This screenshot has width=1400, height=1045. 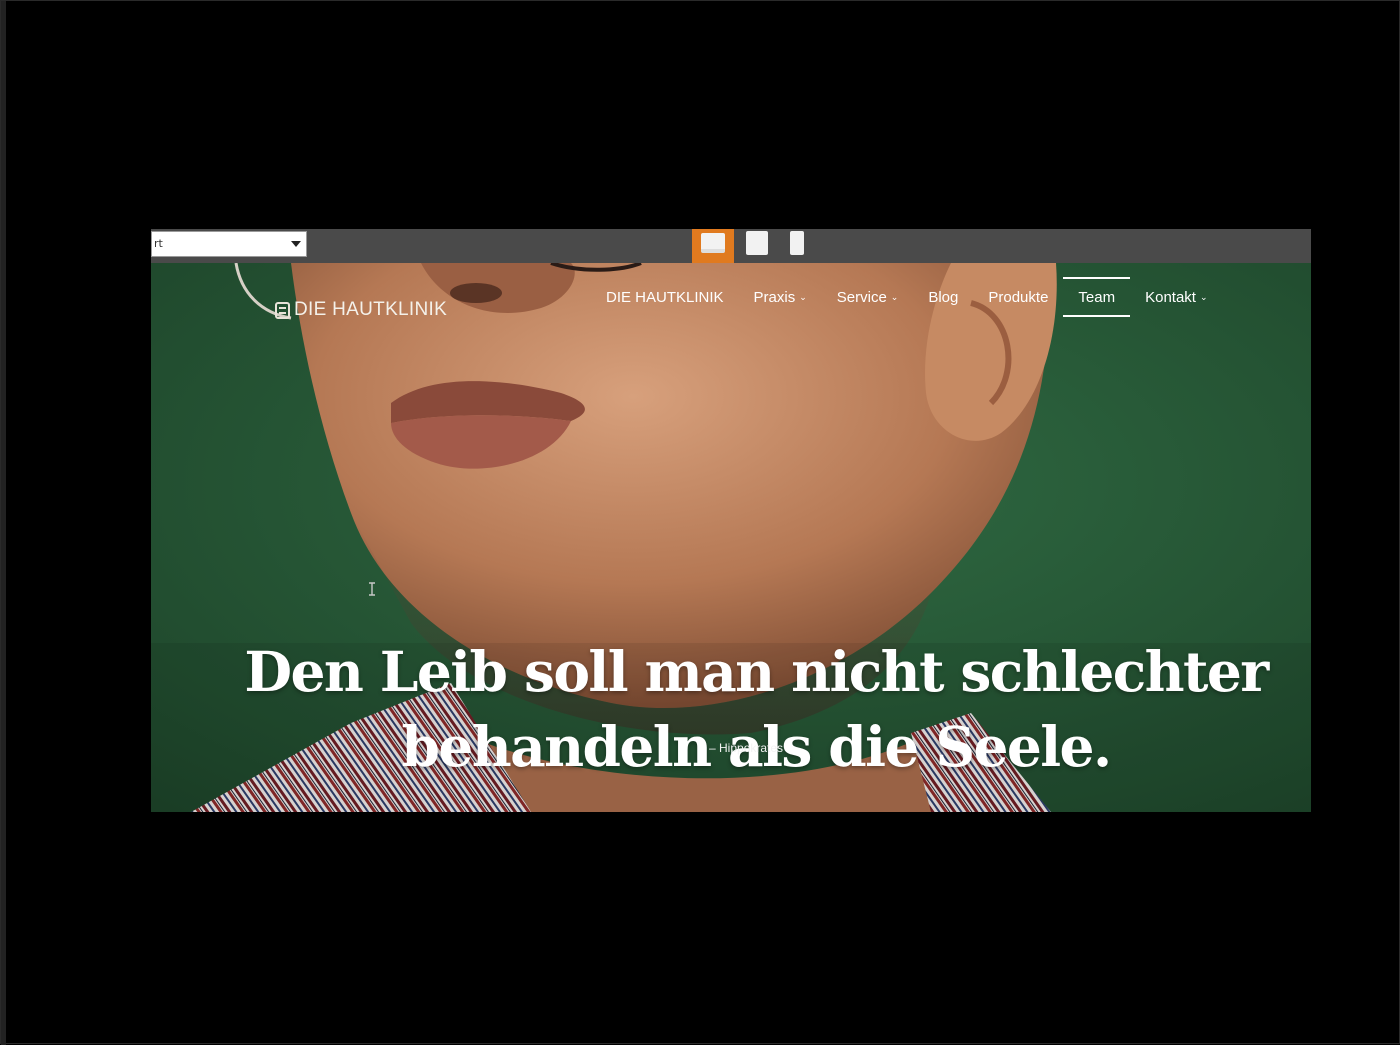 I want to click on preview-toolbar: rt, so click(x=731, y=246).